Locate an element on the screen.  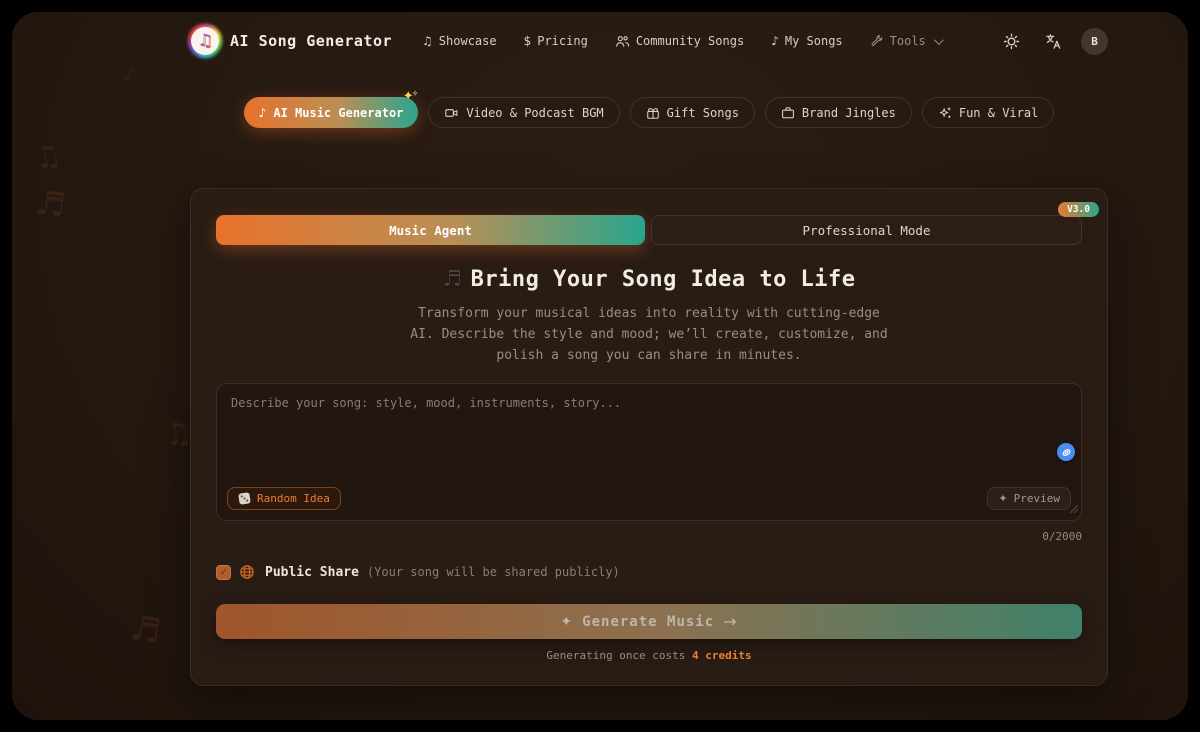
textarea-resize-handle is located at coordinates (1074, 508).